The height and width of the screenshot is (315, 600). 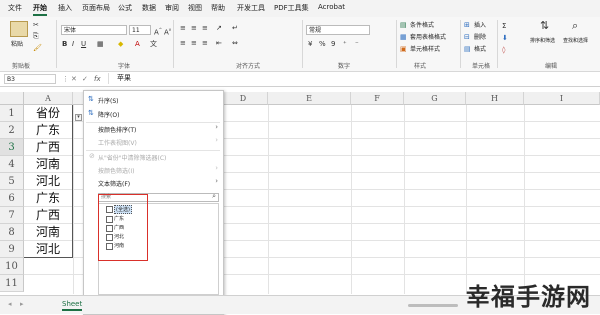 I want to click on tab-home: 开始, so click(x=40, y=9).